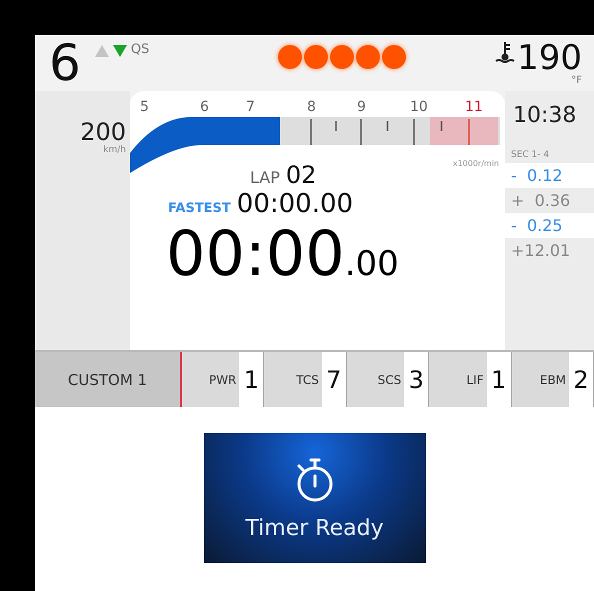  Describe the element at coordinates (419, 107) in the screenshot. I see `rpm-label: 10` at that location.